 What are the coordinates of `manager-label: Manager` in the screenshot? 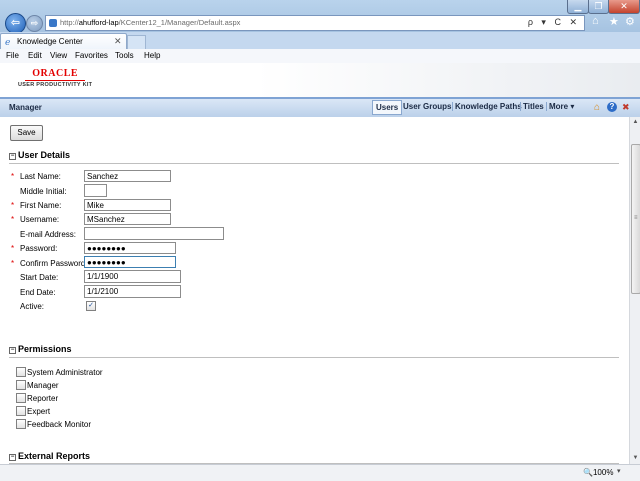 It's located at (43, 385).